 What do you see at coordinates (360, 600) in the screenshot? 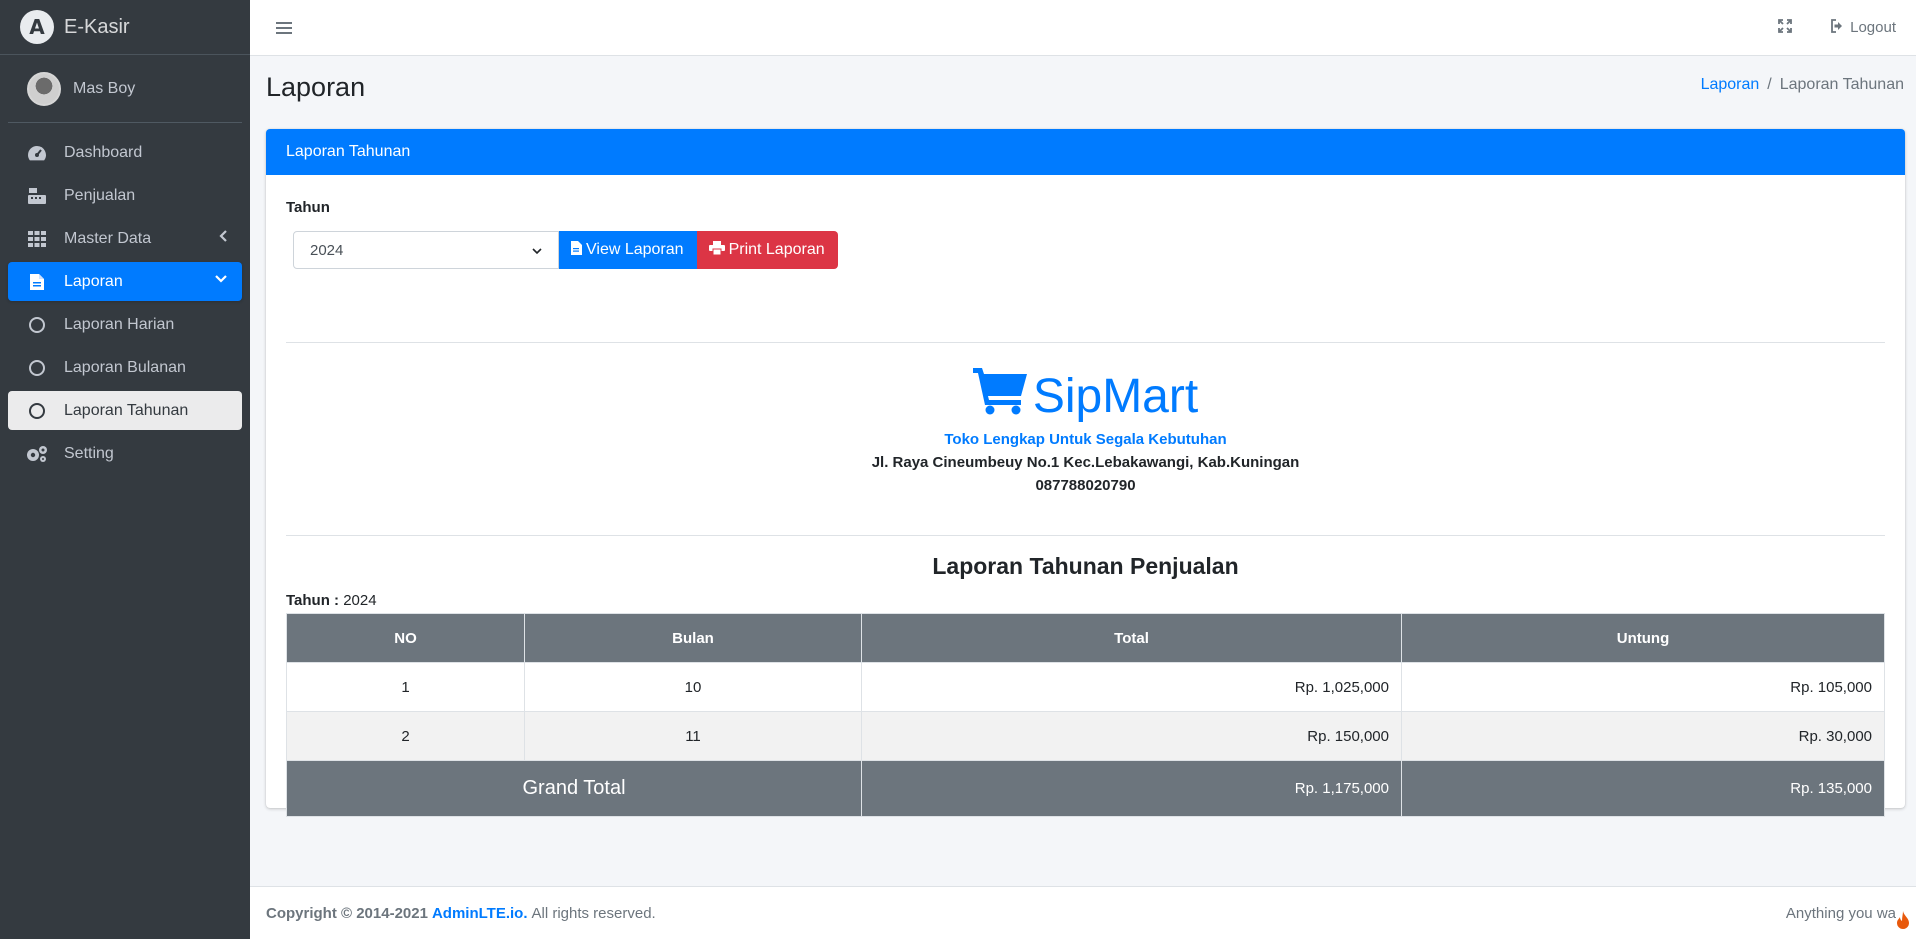
I see `report-year-value: 2024` at bounding box center [360, 600].